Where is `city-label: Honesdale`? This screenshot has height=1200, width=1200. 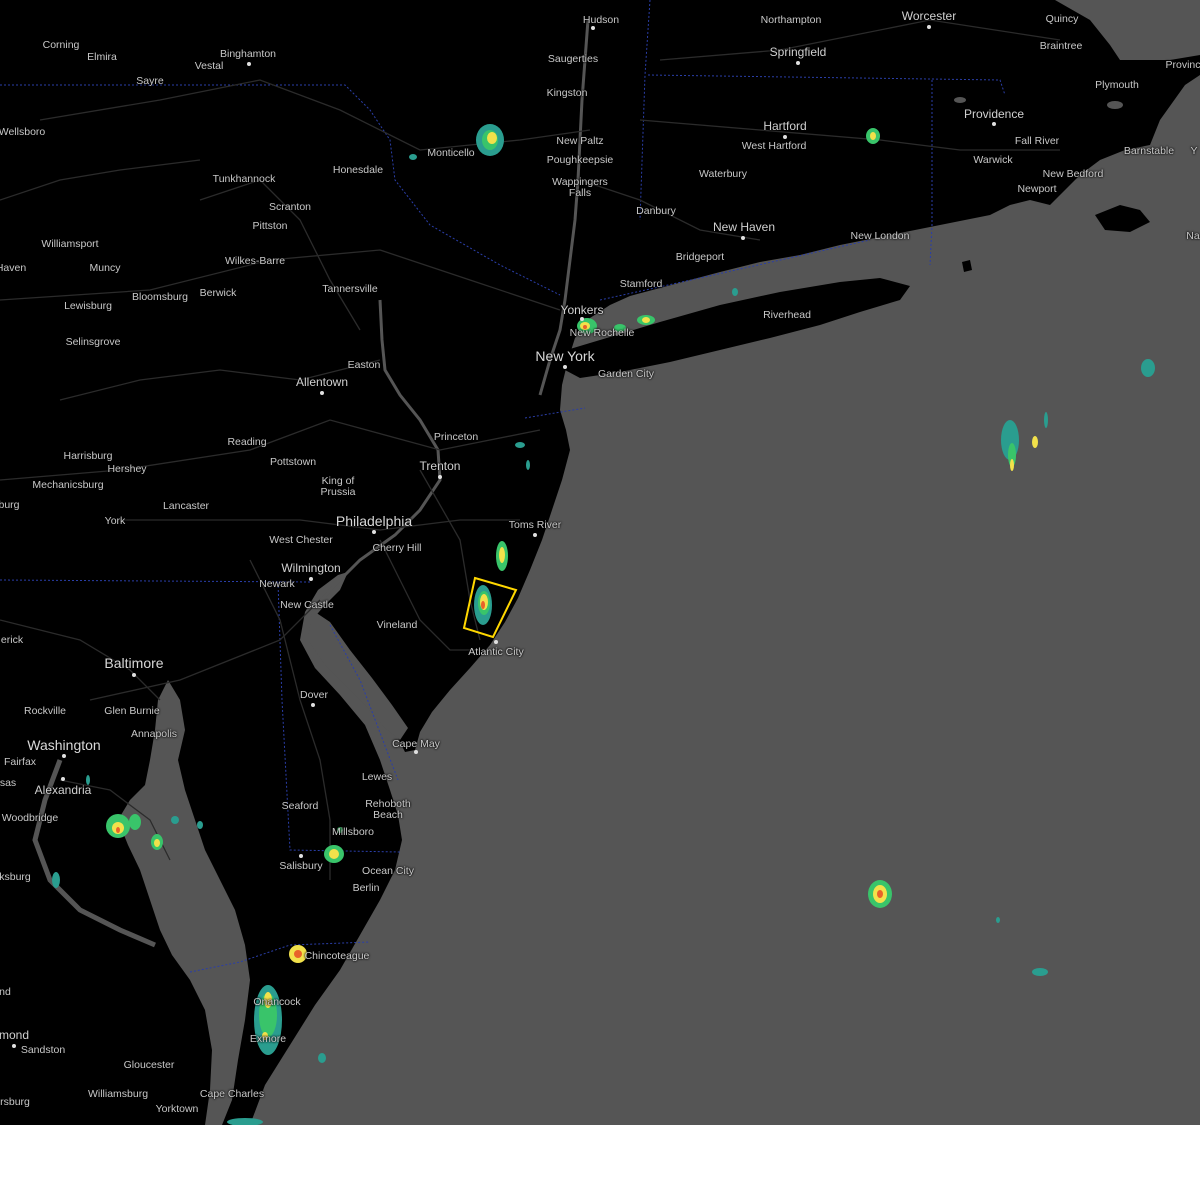 city-label: Honesdale is located at coordinates (358, 170).